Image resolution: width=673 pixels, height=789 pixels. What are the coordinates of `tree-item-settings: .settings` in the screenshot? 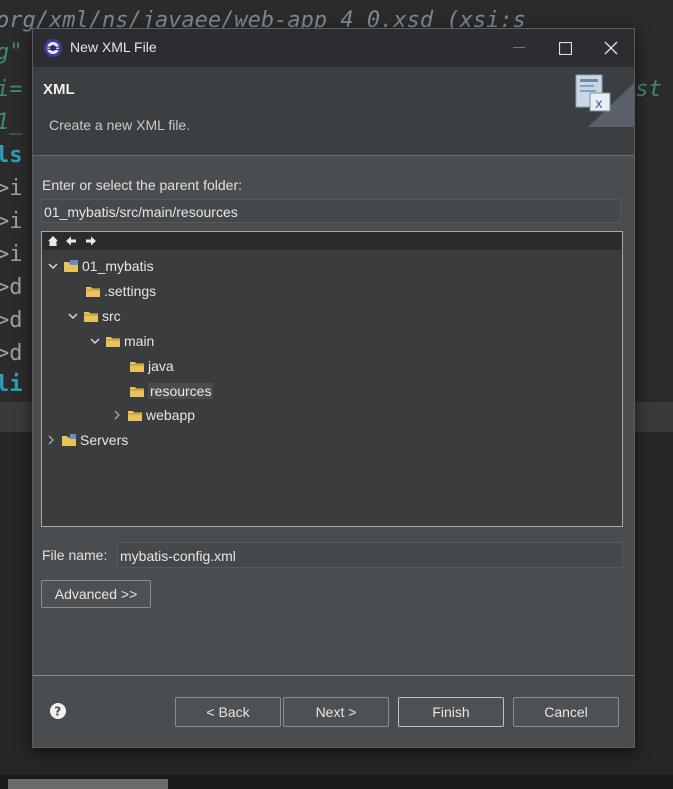 It's located at (112, 291).